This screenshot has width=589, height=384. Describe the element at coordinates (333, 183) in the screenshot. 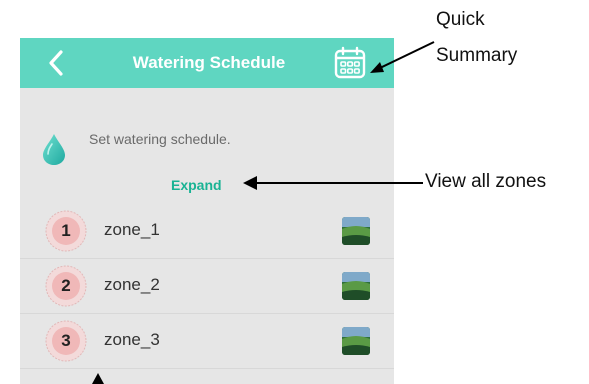

I see `arrow-to-expand` at that location.